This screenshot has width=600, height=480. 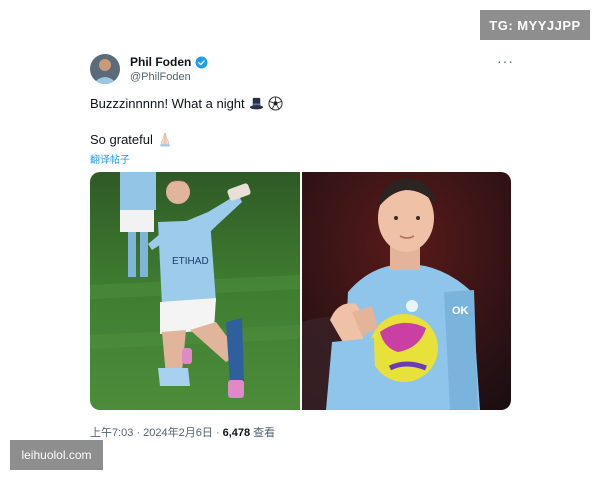 What do you see at coordinates (256, 103) in the screenshot?
I see `top-hat-icon` at bounding box center [256, 103].